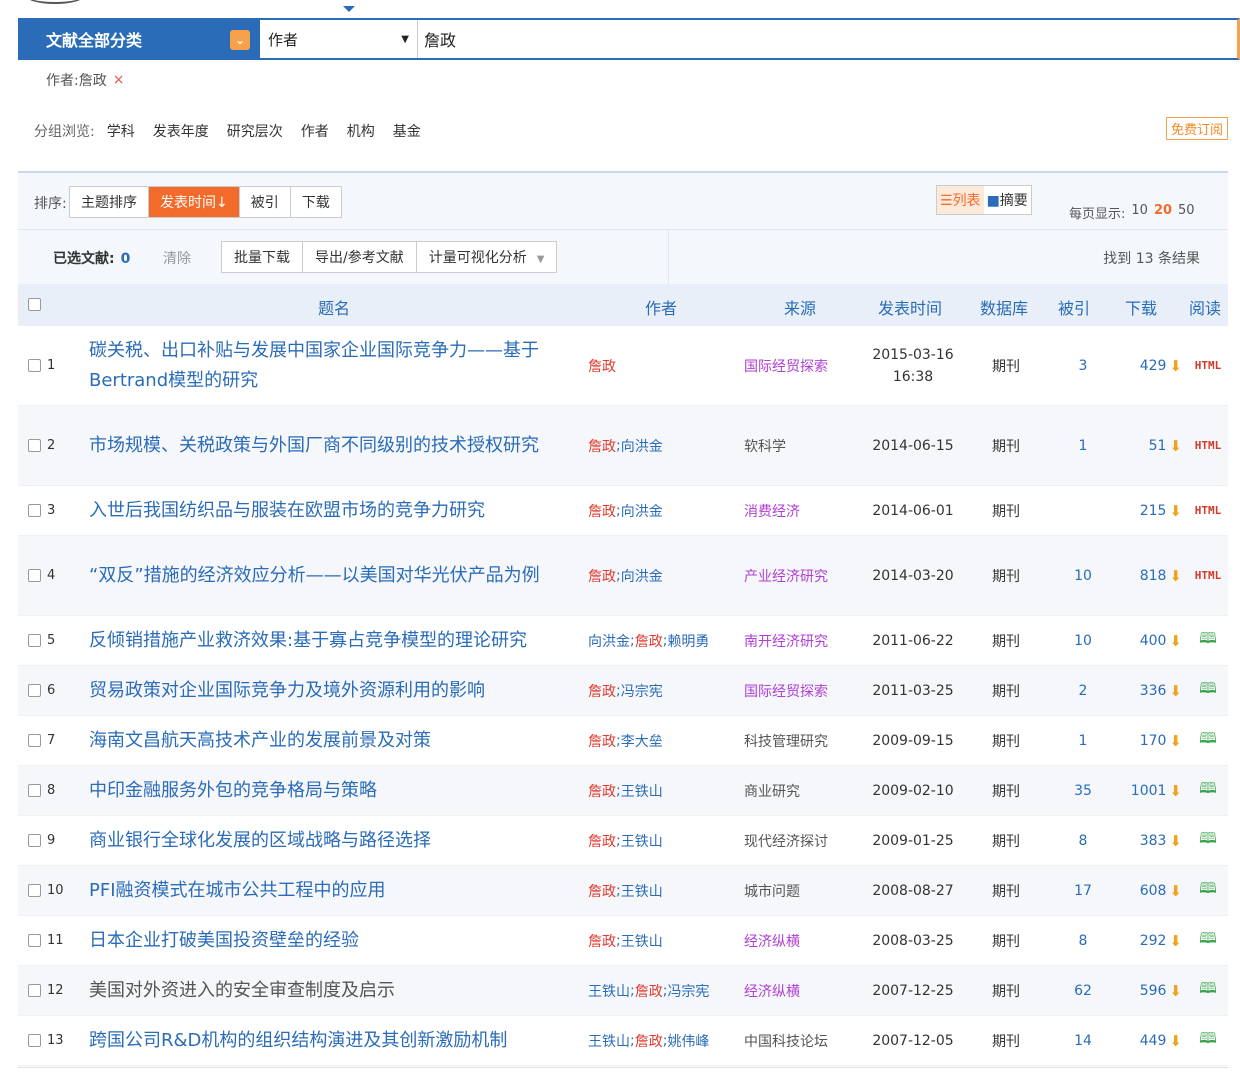  Describe the element at coordinates (960, 200) in the screenshot. I see `view-list-button: ☰列表` at that location.